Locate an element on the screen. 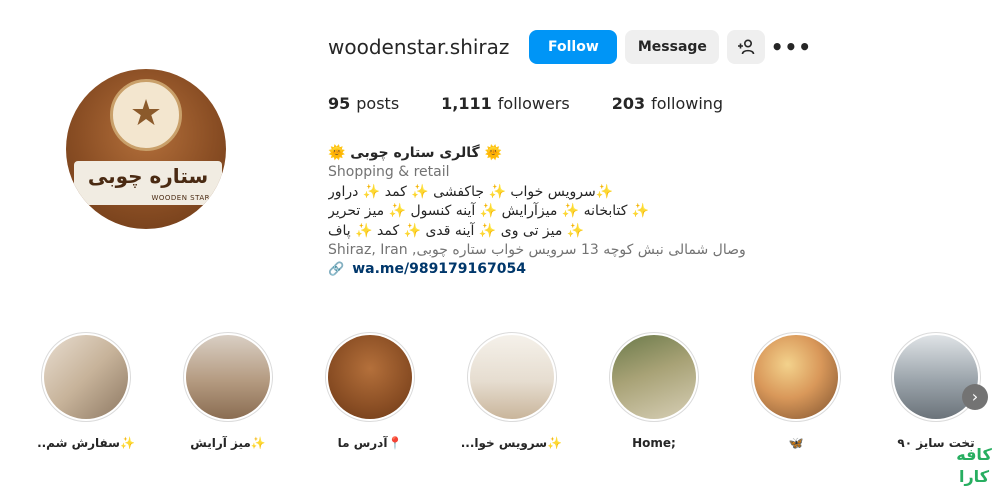  follow-button: Follow is located at coordinates (573, 47).